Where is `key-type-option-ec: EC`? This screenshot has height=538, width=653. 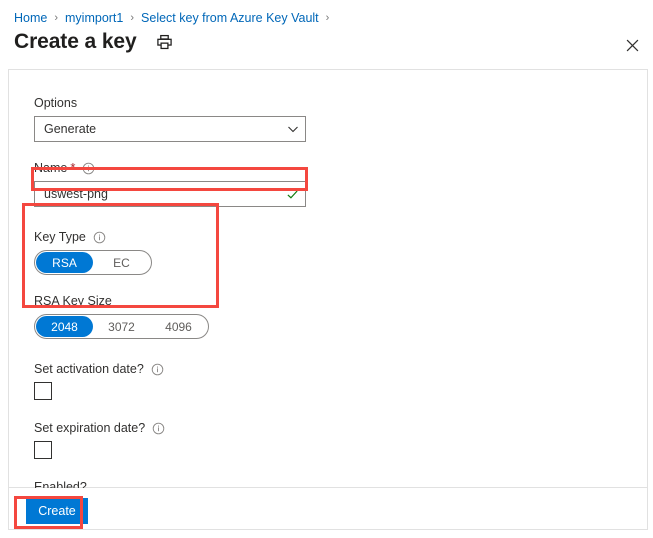
key-type-option-ec: EC is located at coordinates (121, 262).